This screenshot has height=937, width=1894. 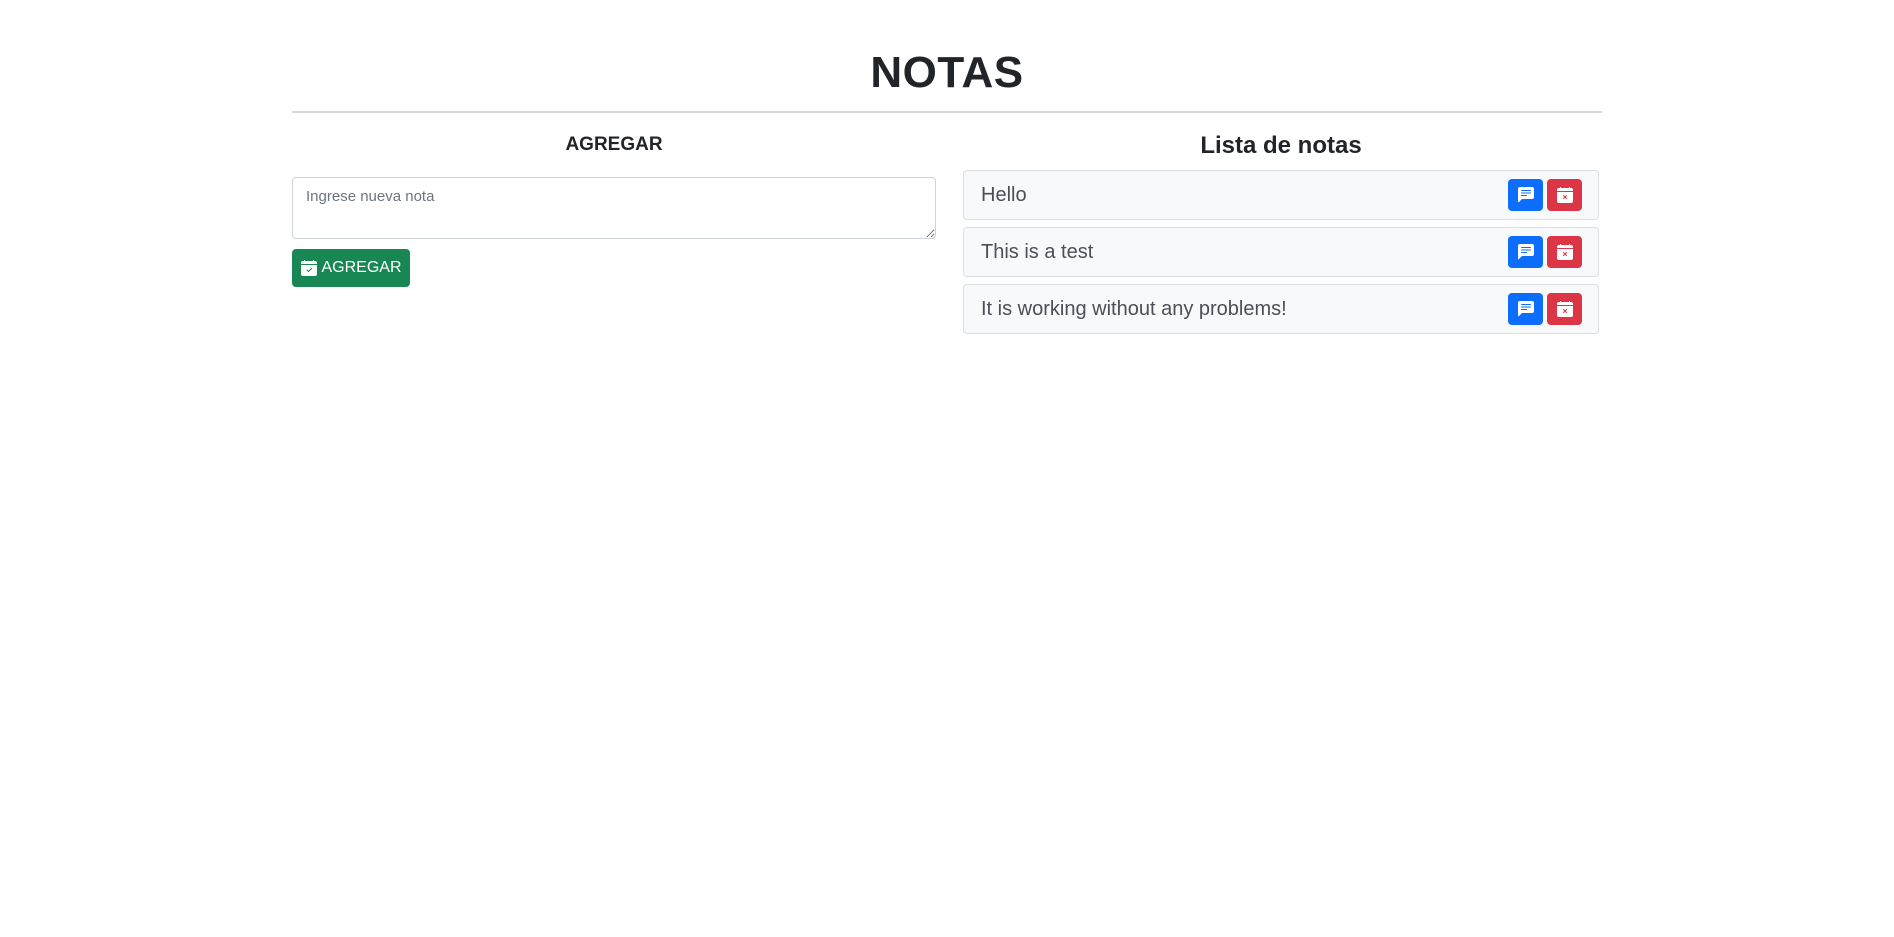 What do you see at coordinates (614, 144) in the screenshot?
I see `add-section-heading: AGREGAR` at bounding box center [614, 144].